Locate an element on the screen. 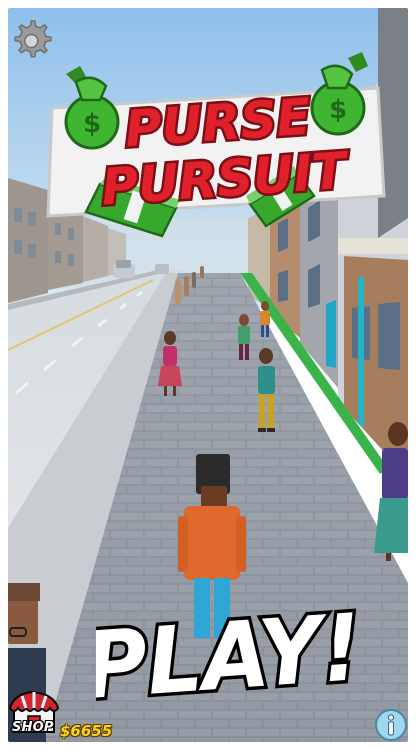 This screenshot has height=750, width=416. shop-label: SHOP is located at coordinates (33, 727).